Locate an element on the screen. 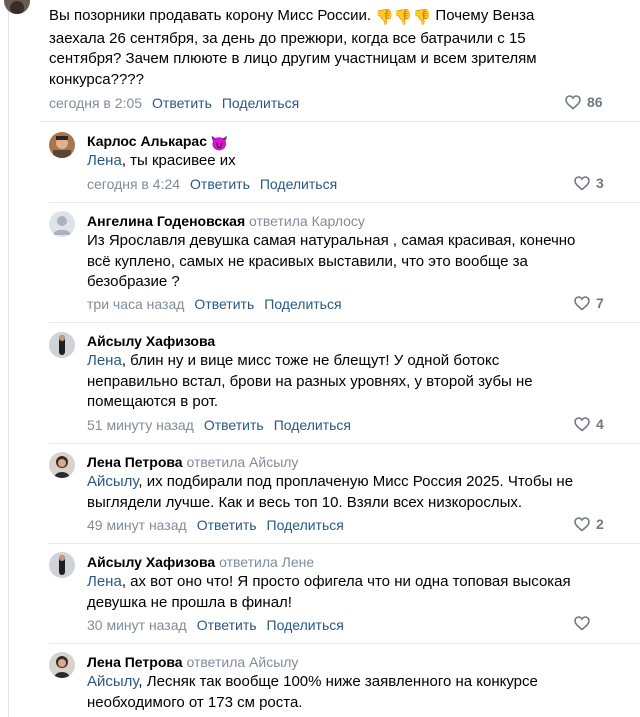 The height and width of the screenshot is (717, 640). comment-time: три часа назад is located at coordinates (135, 304).